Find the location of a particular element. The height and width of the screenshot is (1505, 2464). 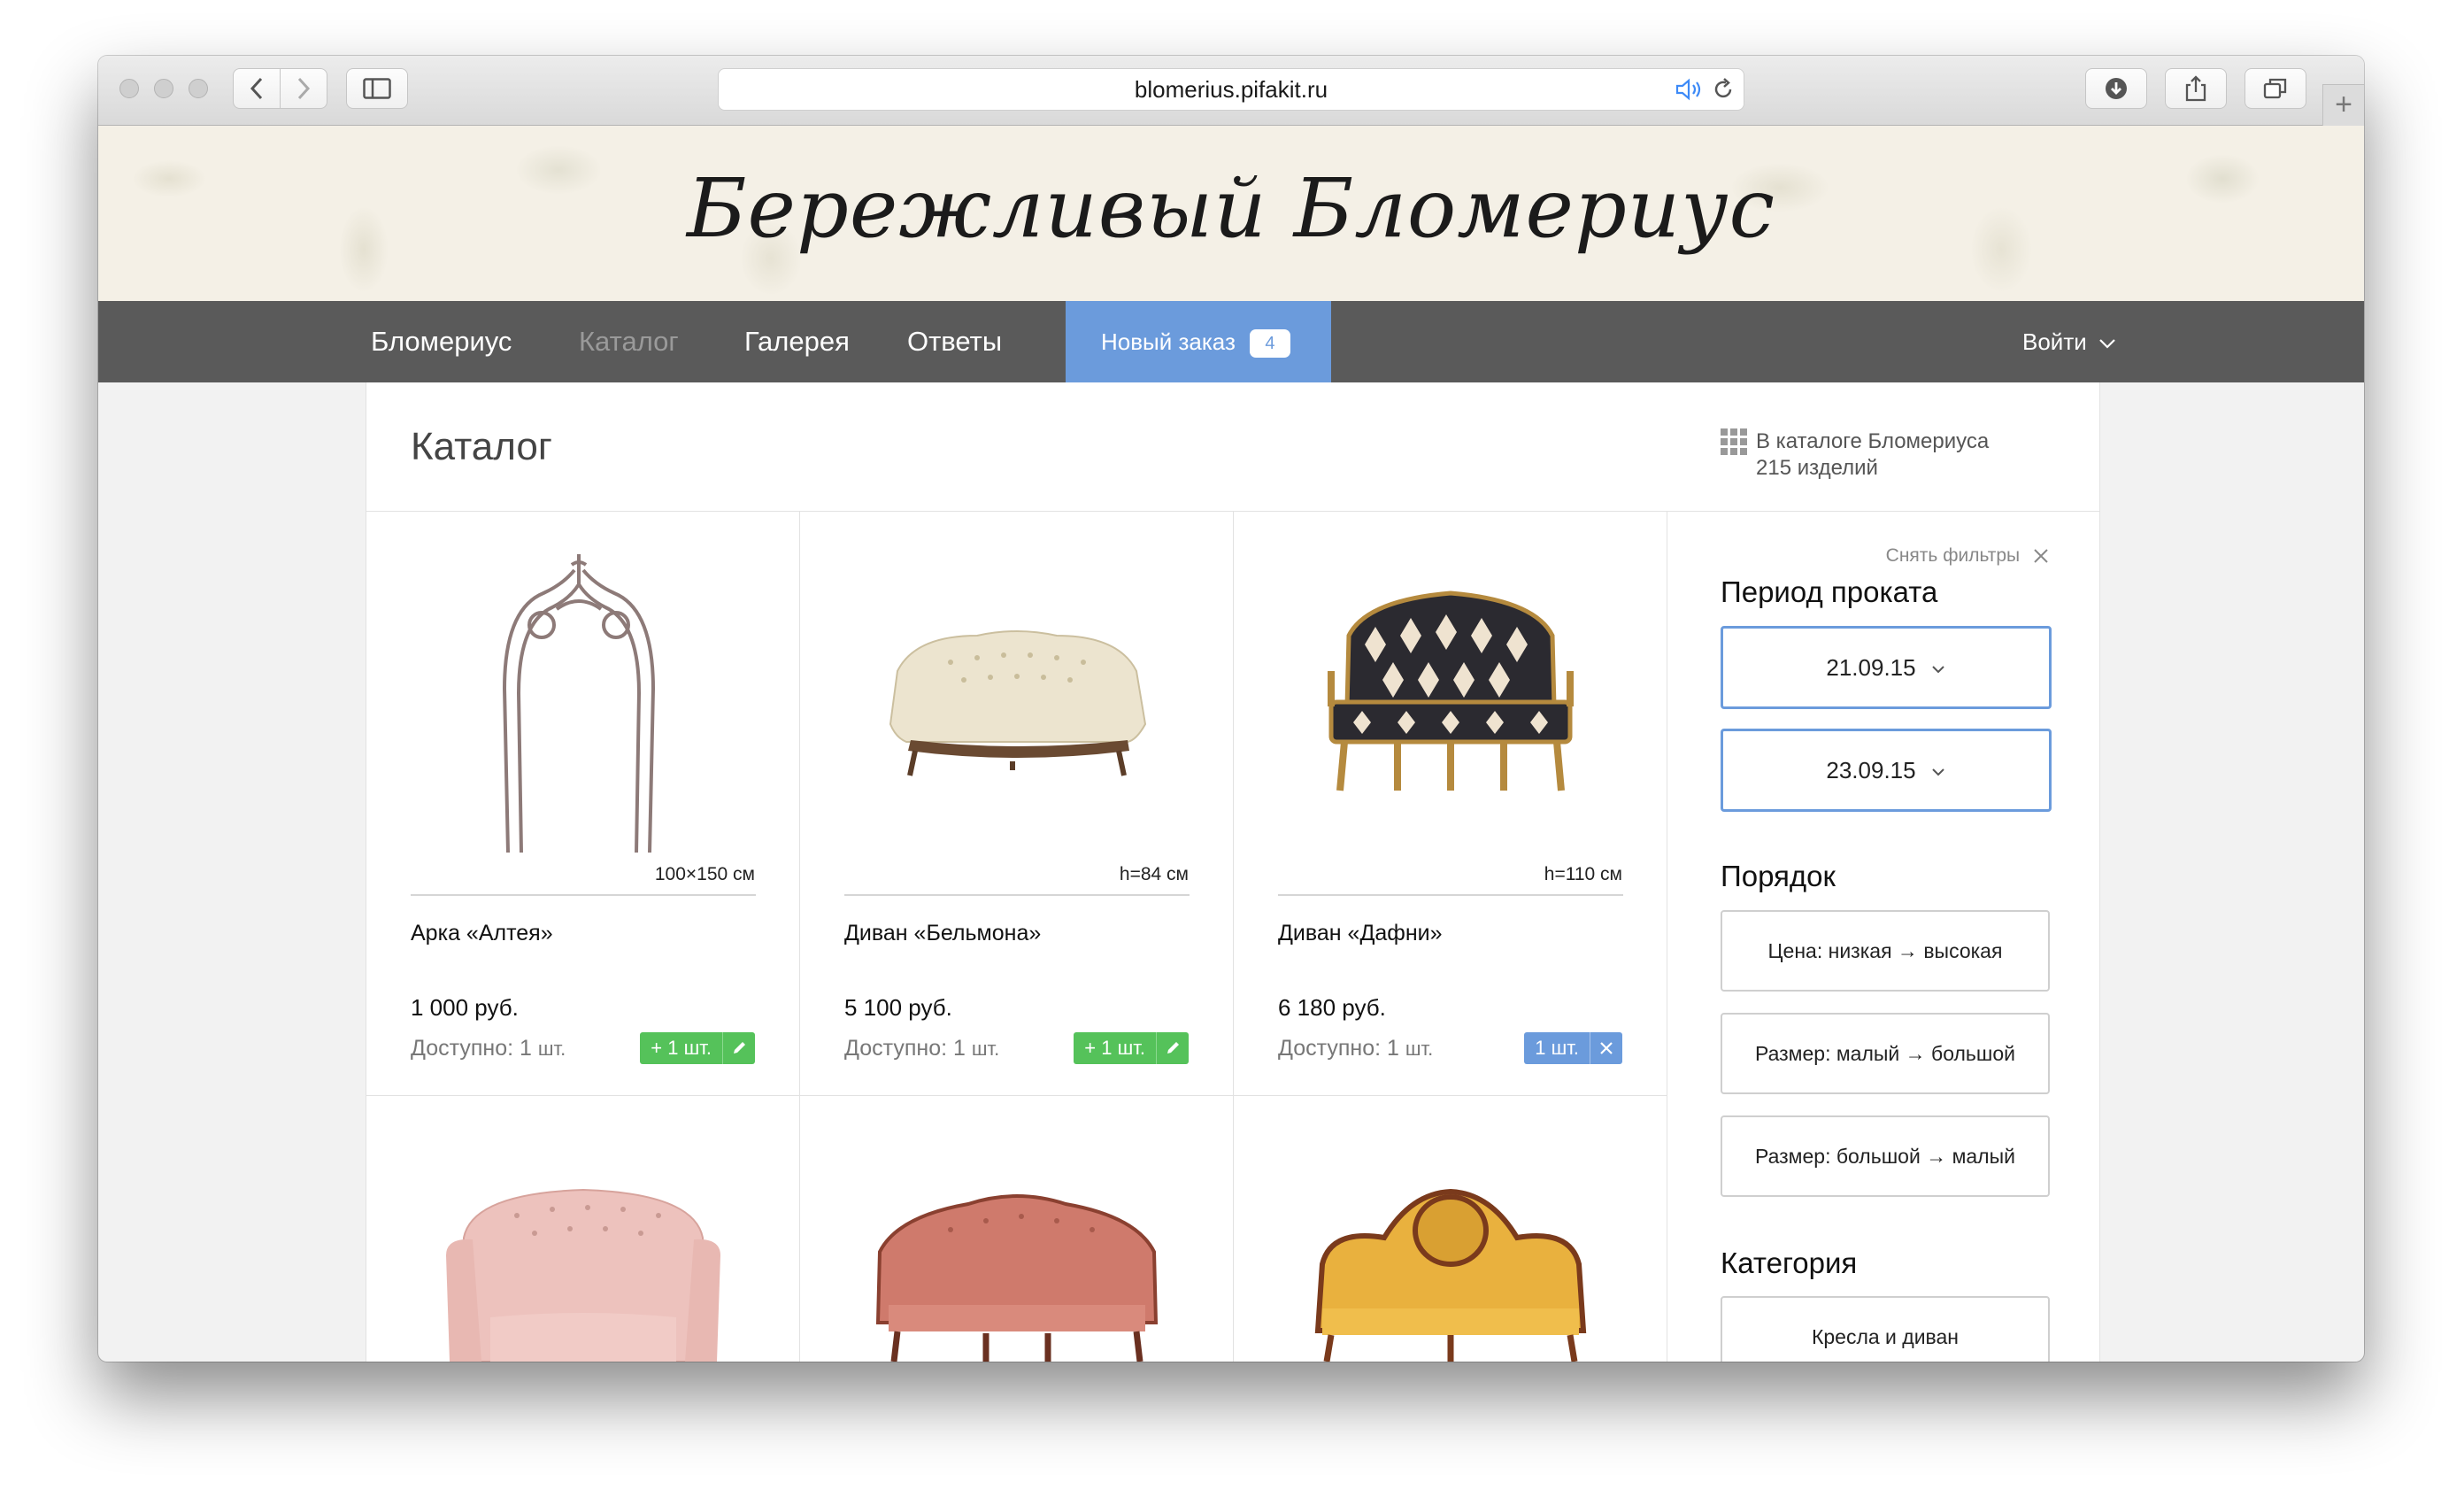

sidebar-toggle-button is located at coordinates (377, 88).